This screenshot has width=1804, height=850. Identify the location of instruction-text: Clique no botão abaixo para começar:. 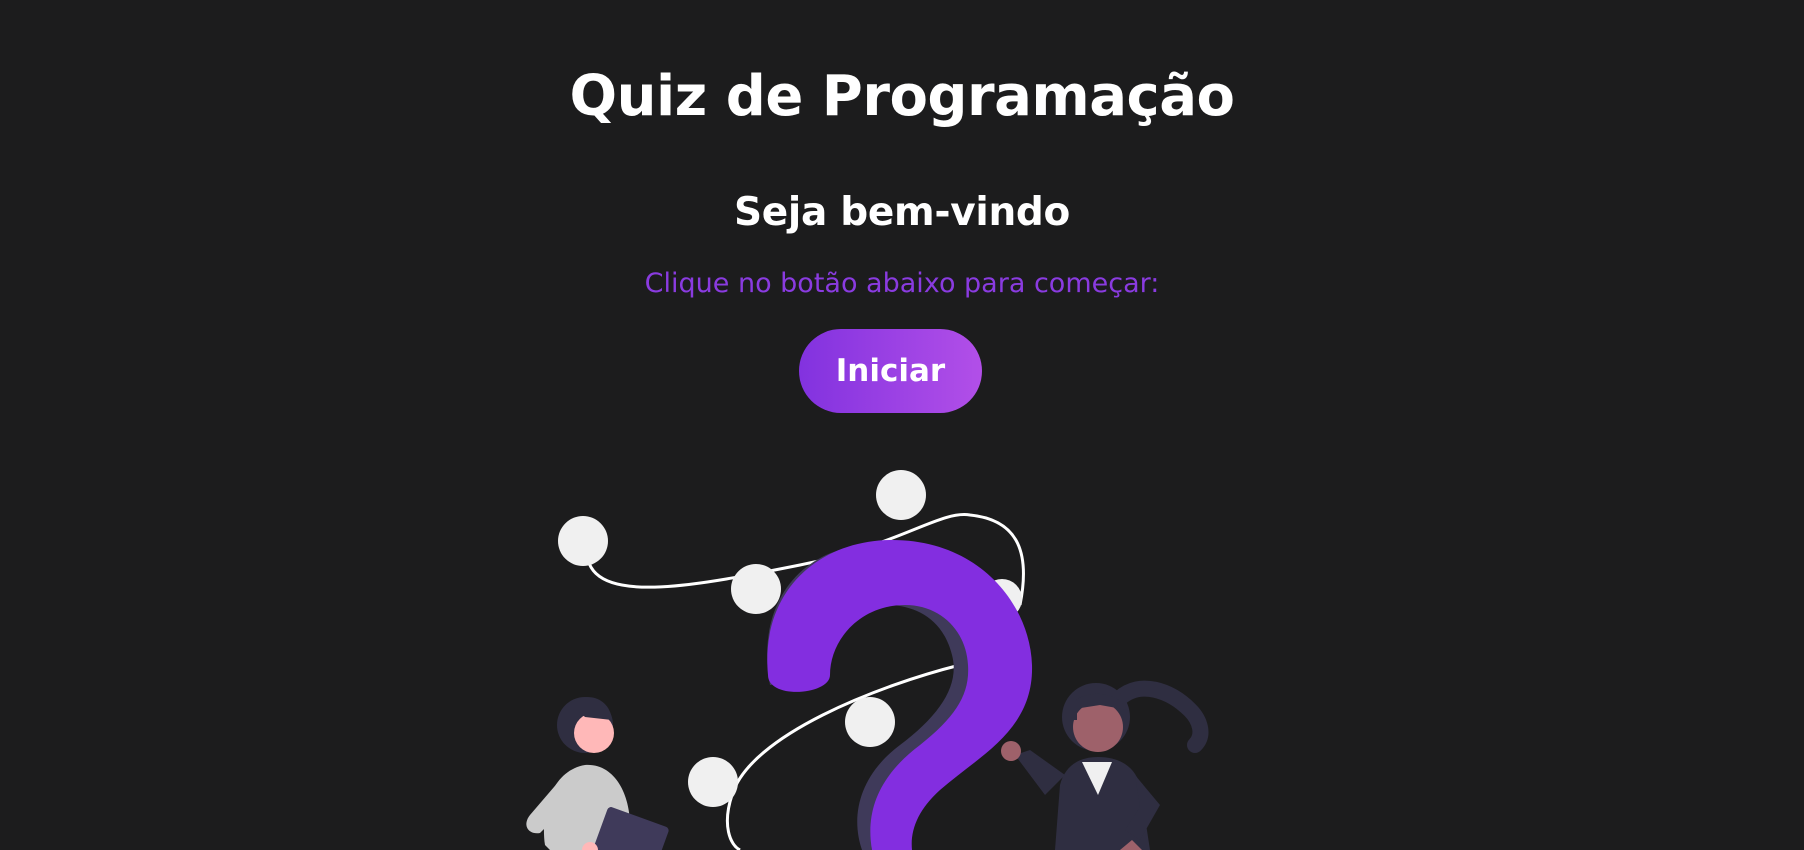
(902, 283).